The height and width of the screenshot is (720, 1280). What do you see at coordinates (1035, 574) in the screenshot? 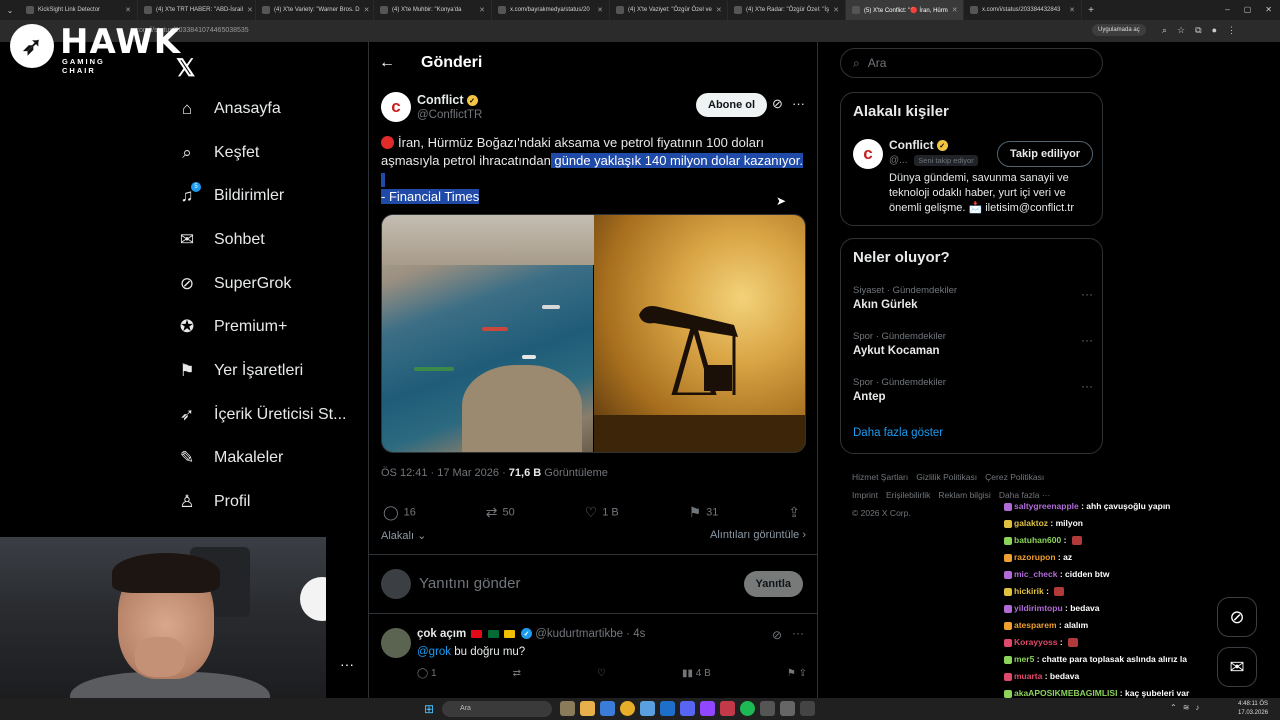
I see `chat-username: mic_check` at bounding box center [1035, 574].